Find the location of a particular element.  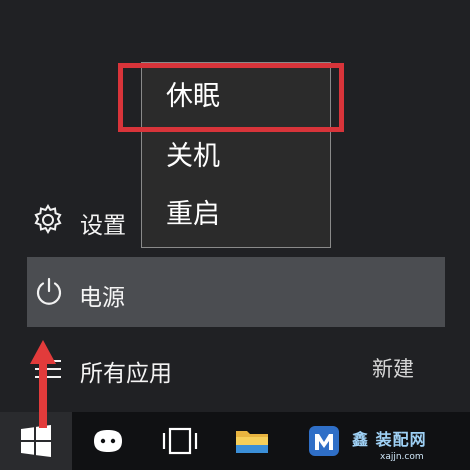

menu-item-shutdown: 关机 is located at coordinates (193, 157).